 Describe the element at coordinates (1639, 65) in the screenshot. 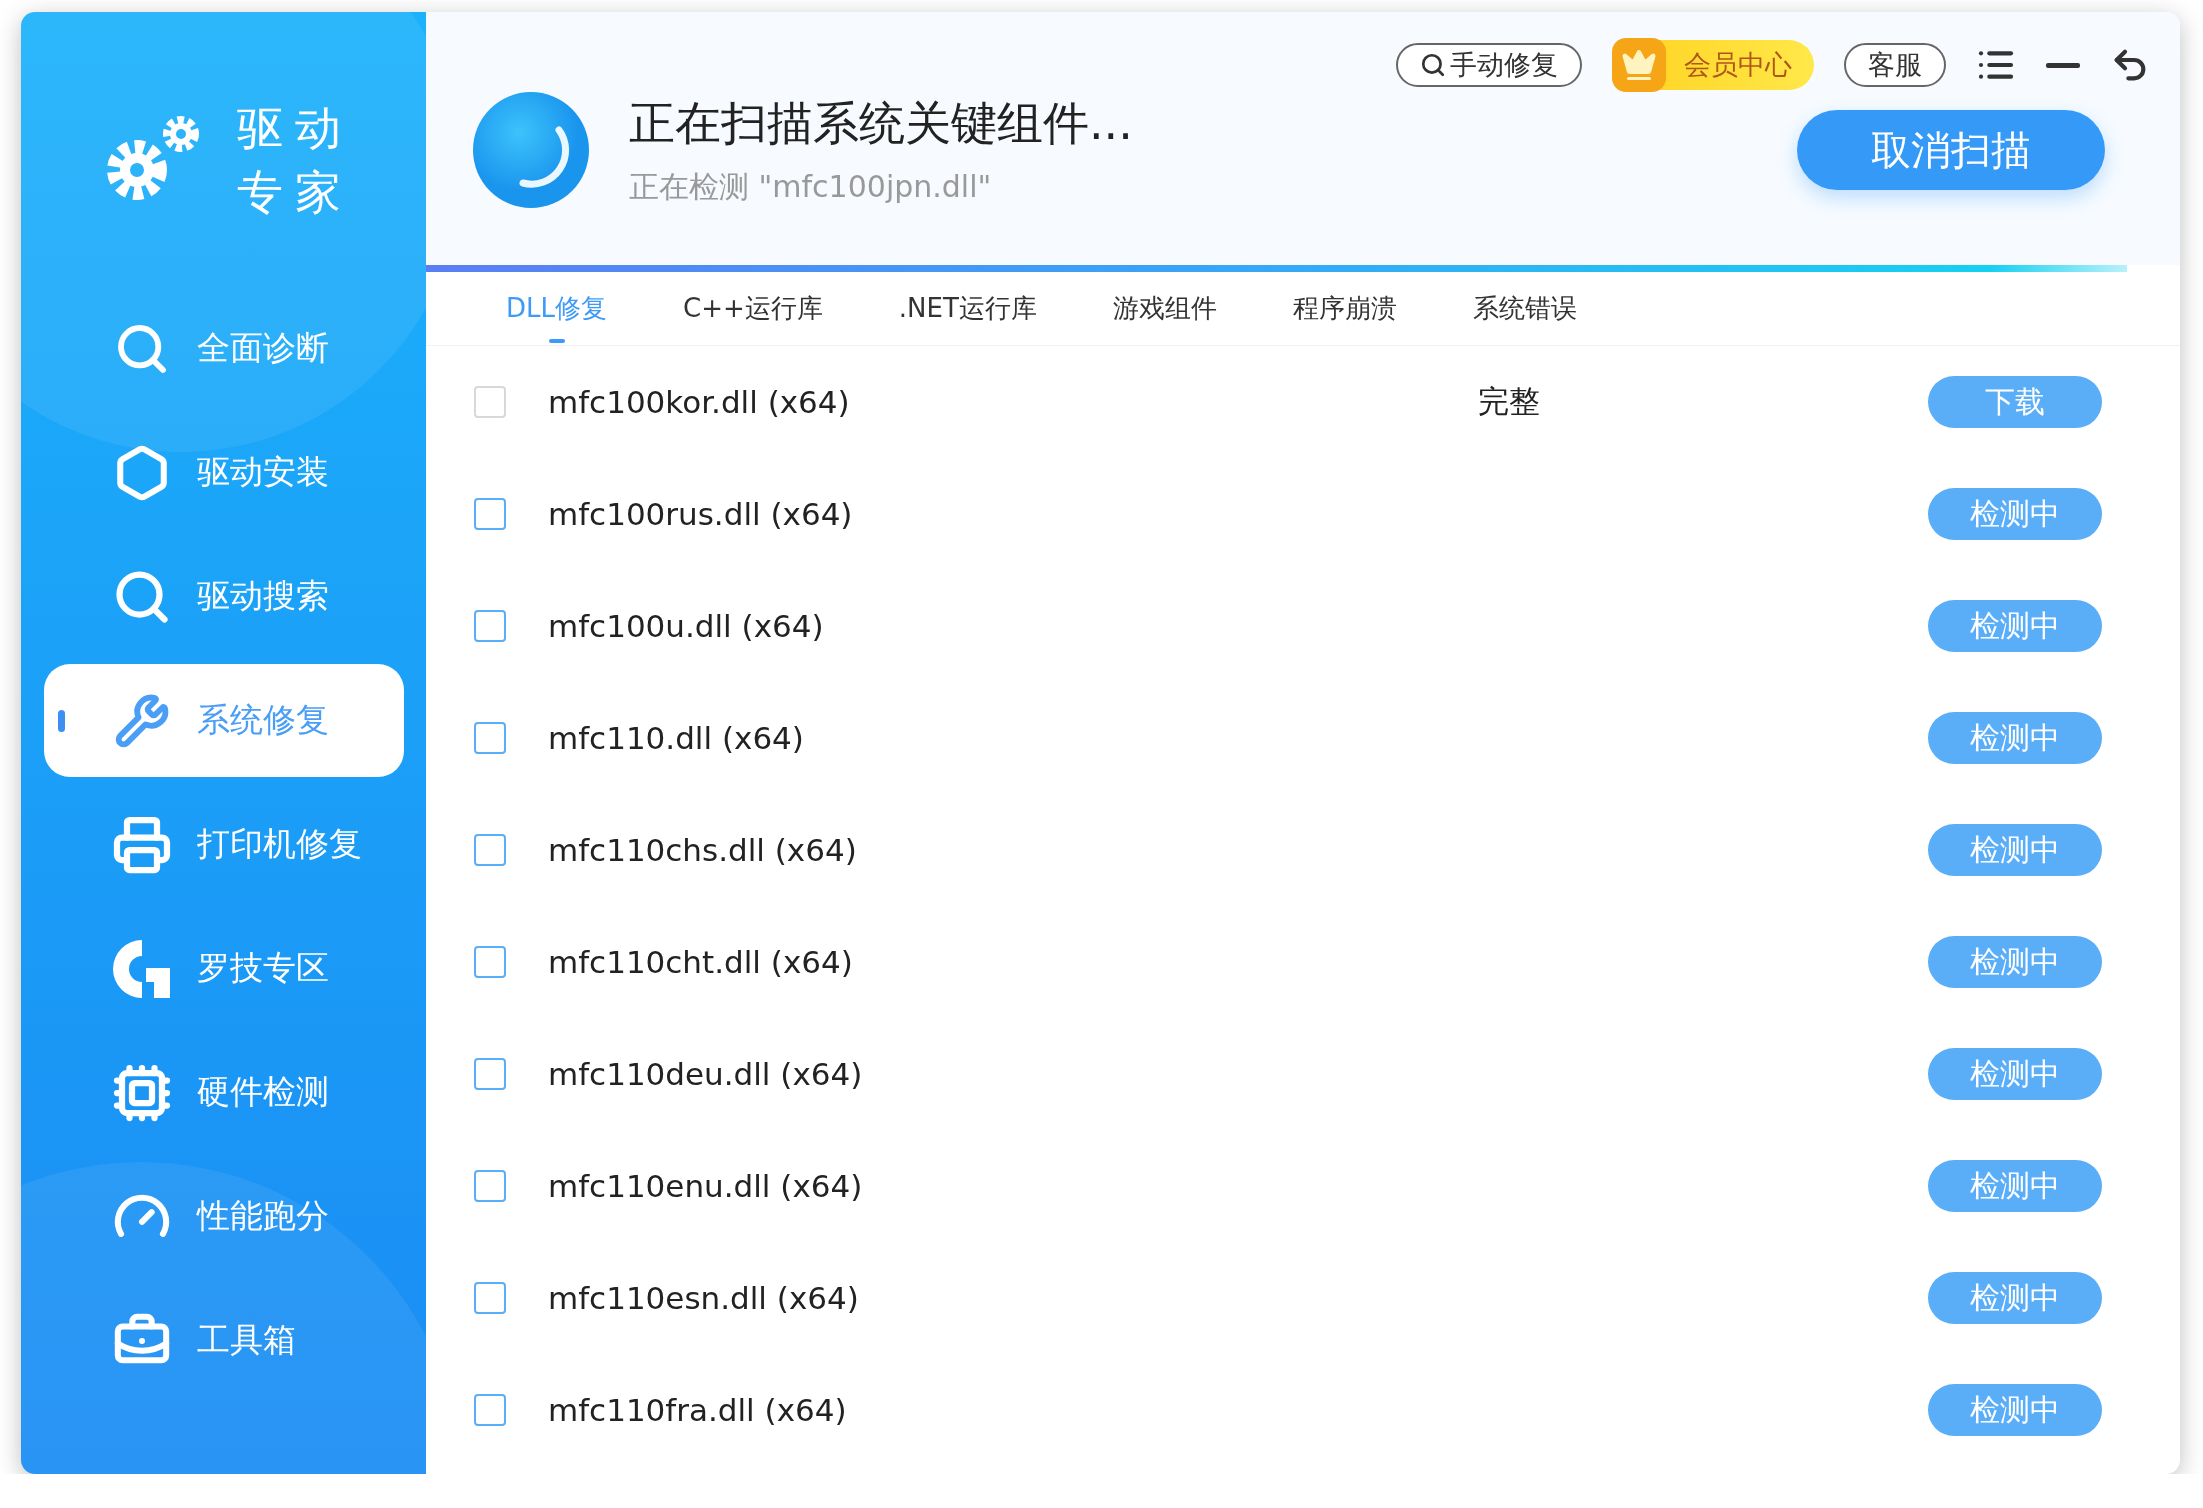

I see `crown-icon` at that location.